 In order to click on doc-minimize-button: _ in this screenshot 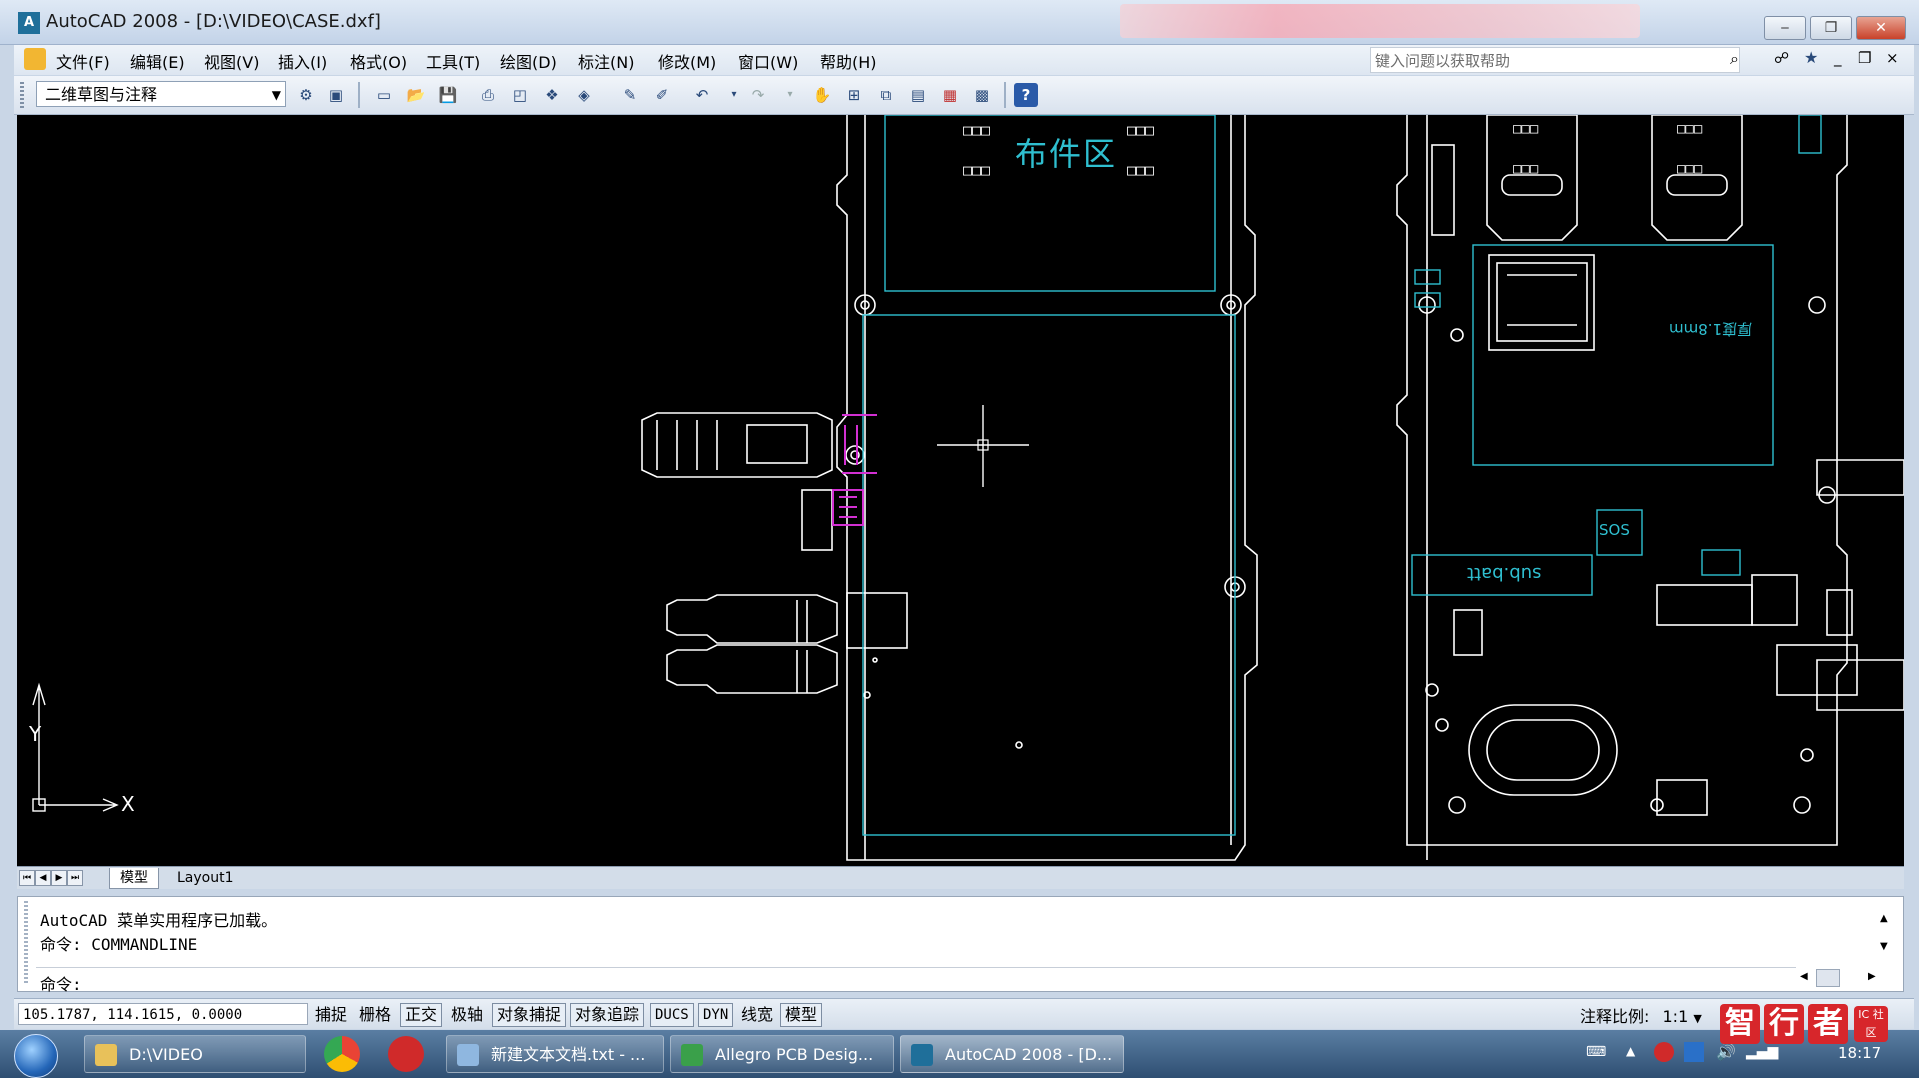, I will do `click(1838, 58)`.